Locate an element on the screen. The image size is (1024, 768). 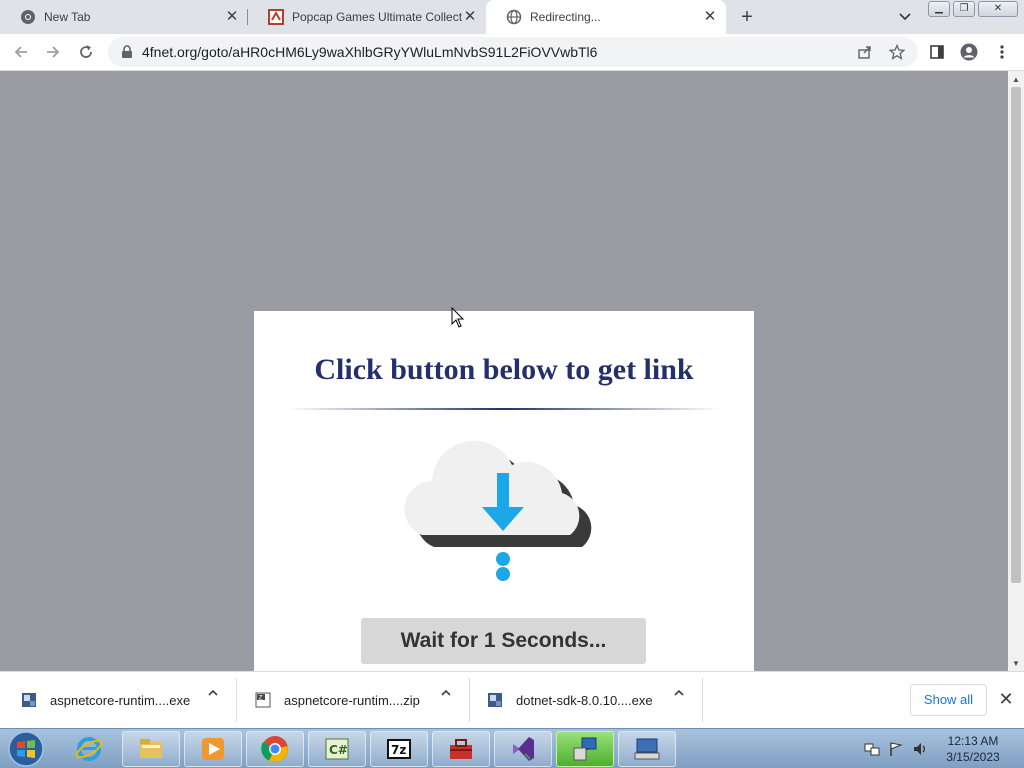
zip-file-icon: Z is located at coordinates (263, 700).